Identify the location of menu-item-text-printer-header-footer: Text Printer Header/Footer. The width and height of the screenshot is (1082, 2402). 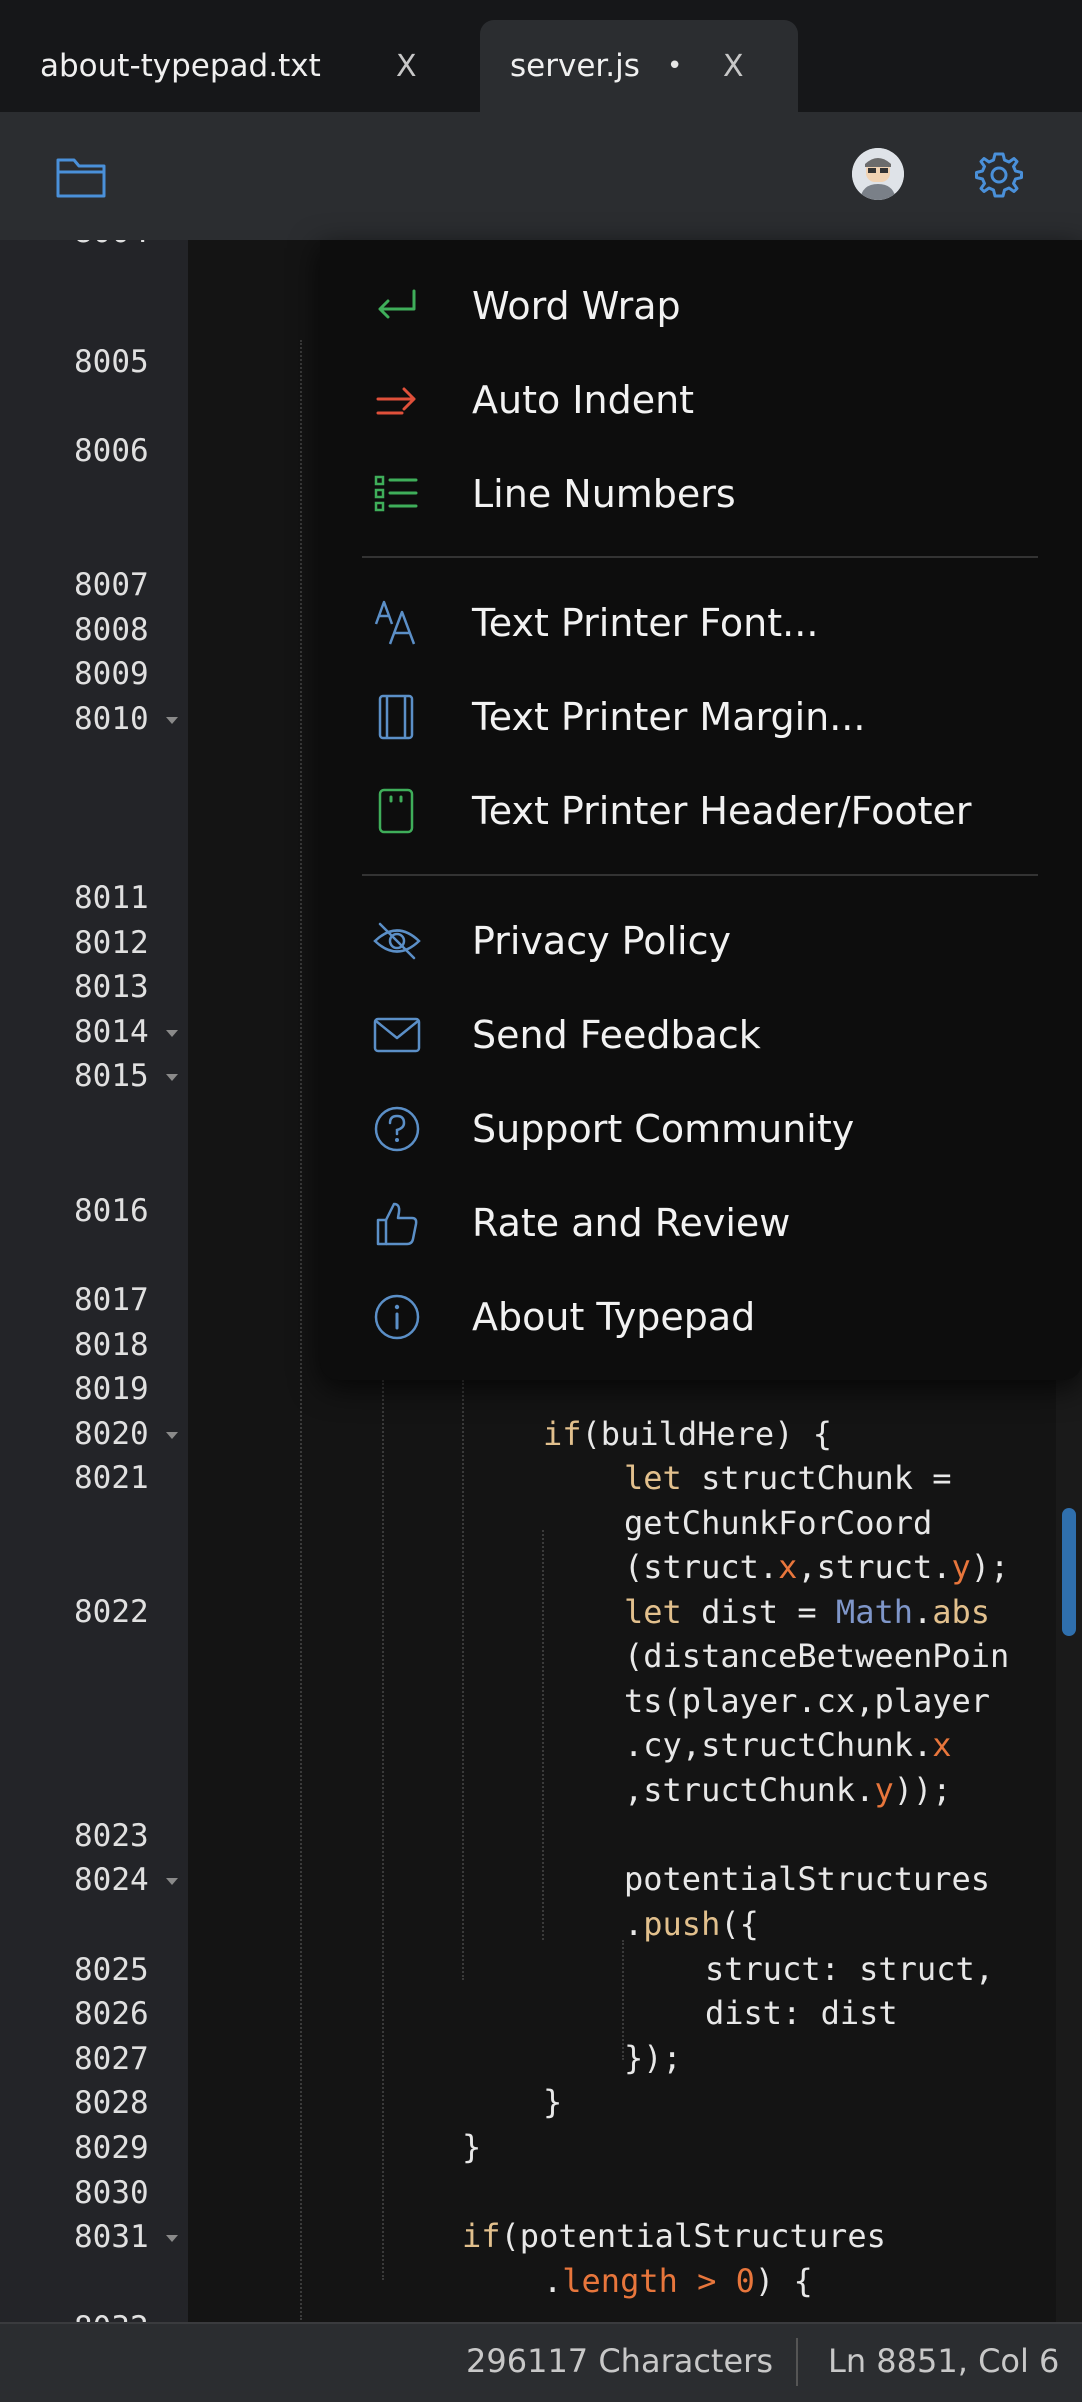
(701, 811).